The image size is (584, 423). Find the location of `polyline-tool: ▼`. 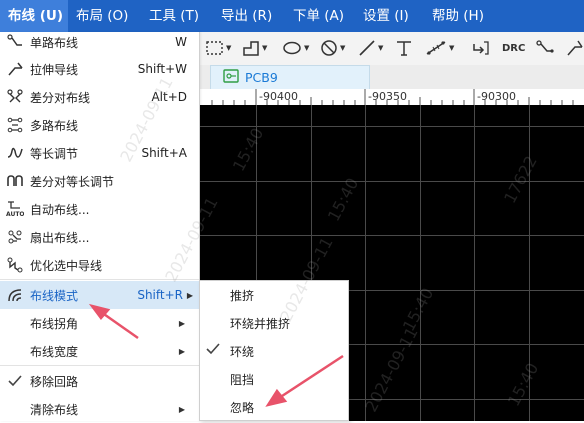

polyline-tool: ▼ is located at coordinates (254, 48).